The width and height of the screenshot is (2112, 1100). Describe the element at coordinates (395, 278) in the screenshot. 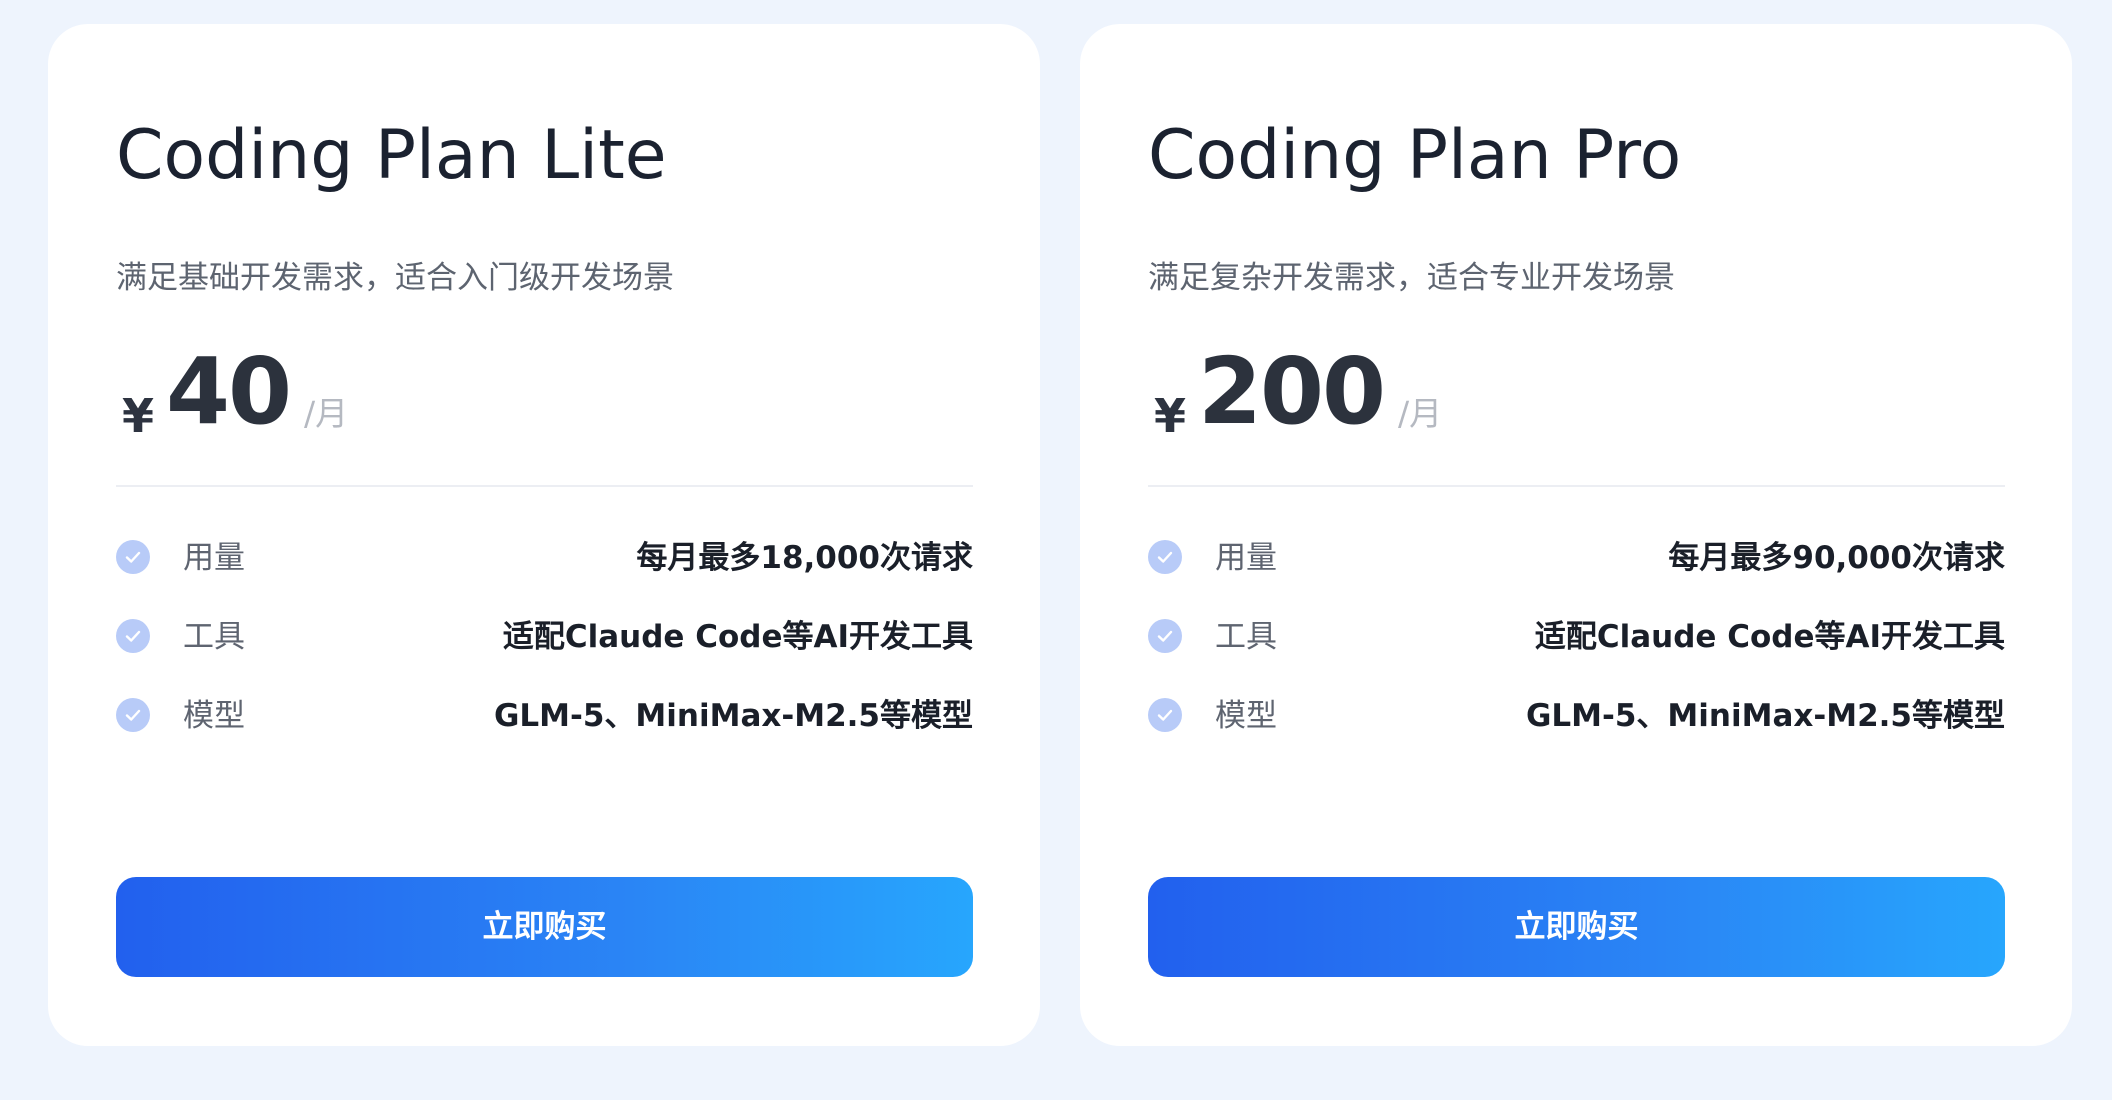

I see `plan-description: 满足基础开发需求，适合入门级开发场景` at that location.